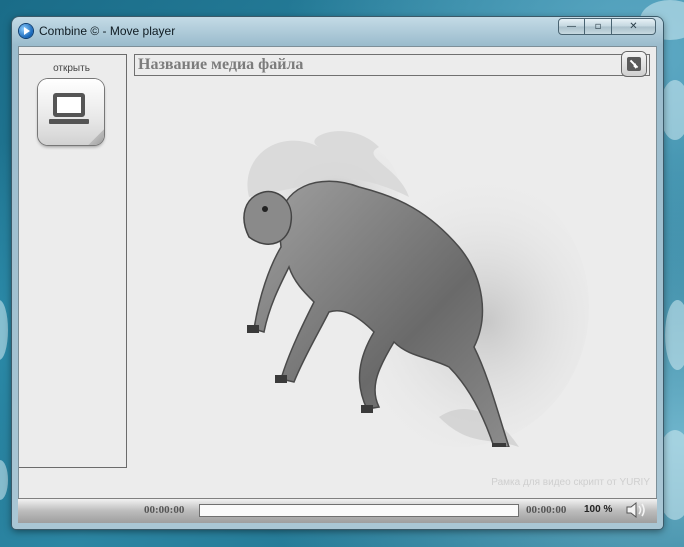  I want to click on media-title-bar: Название медиа файла, so click(392, 64).